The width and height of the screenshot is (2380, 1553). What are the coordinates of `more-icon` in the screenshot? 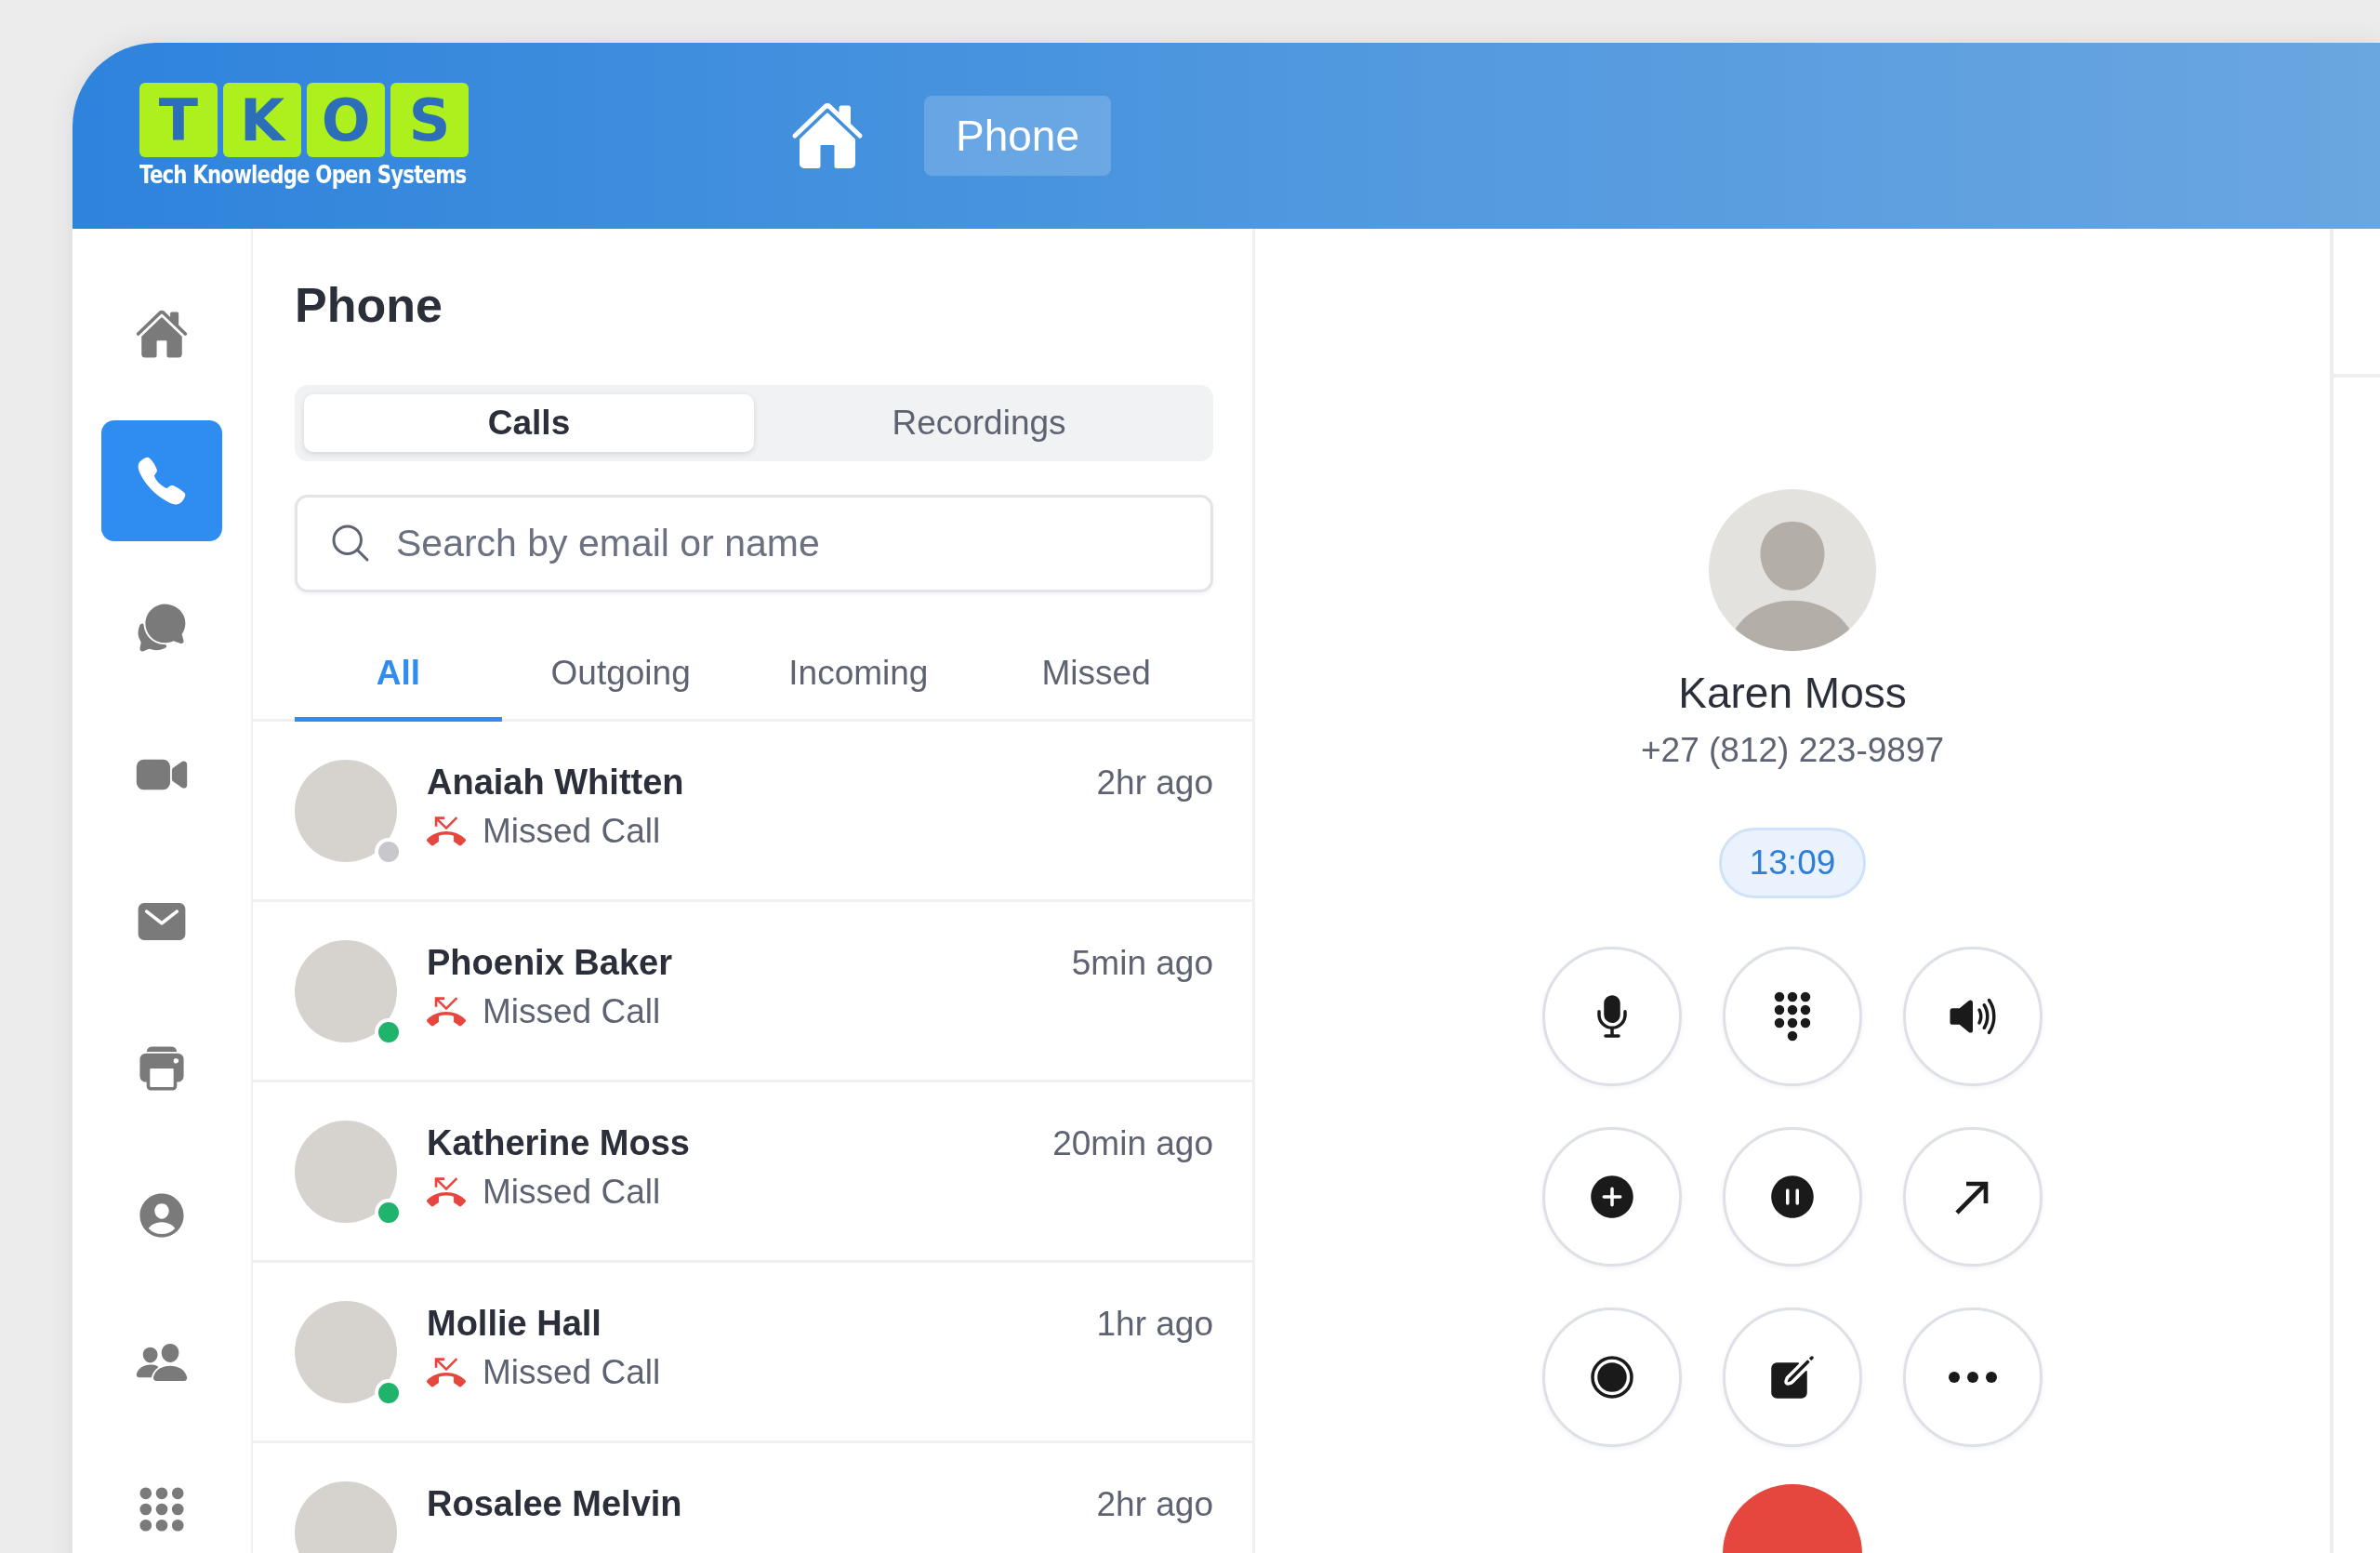 It's located at (1973, 1377).